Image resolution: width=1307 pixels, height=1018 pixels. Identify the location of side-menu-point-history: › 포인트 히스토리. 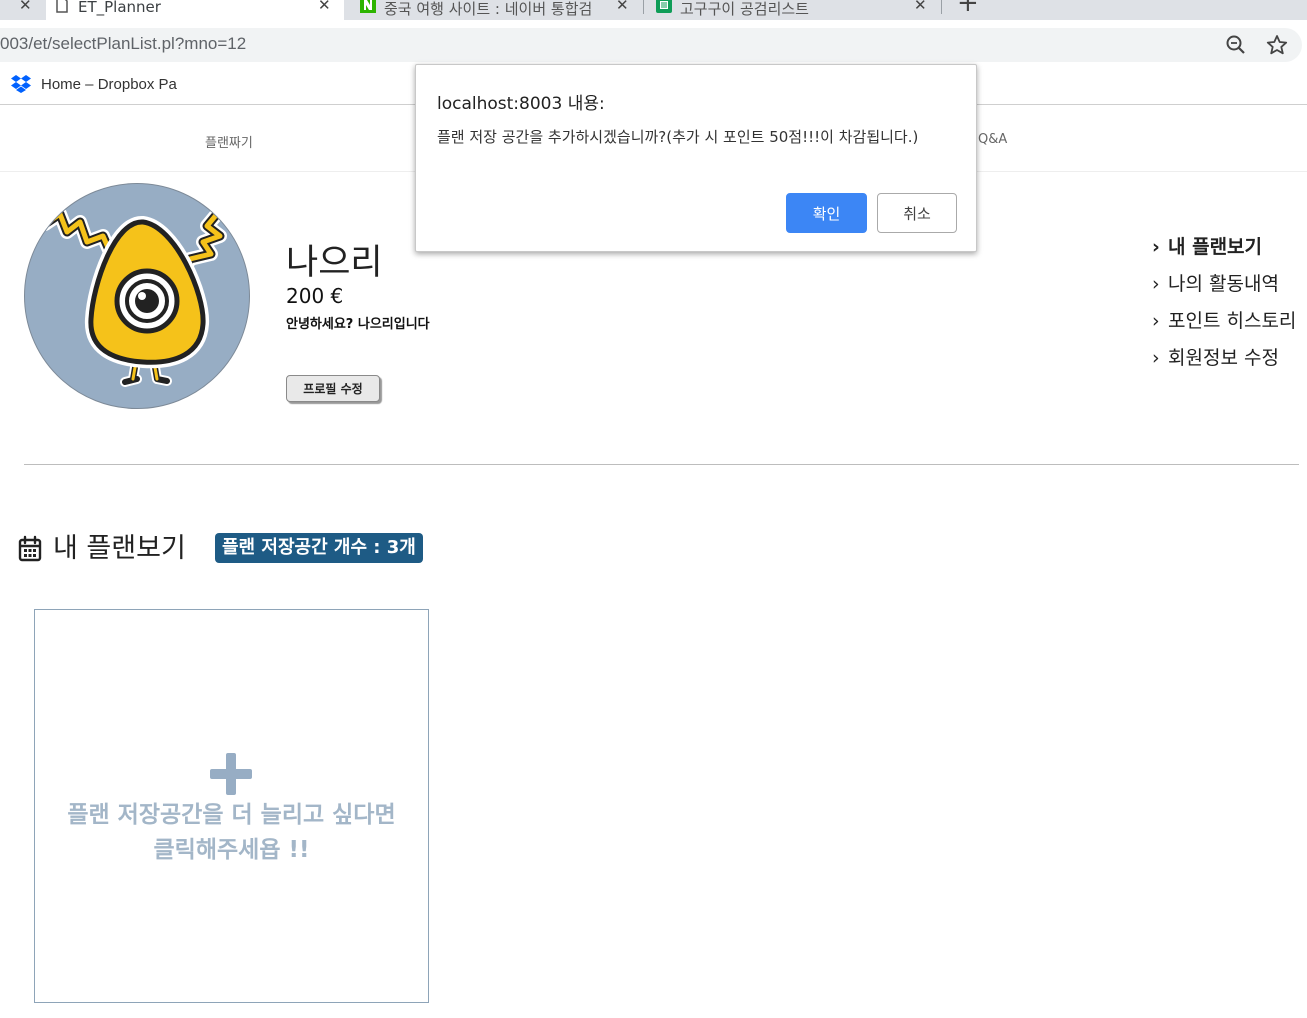
(1224, 319).